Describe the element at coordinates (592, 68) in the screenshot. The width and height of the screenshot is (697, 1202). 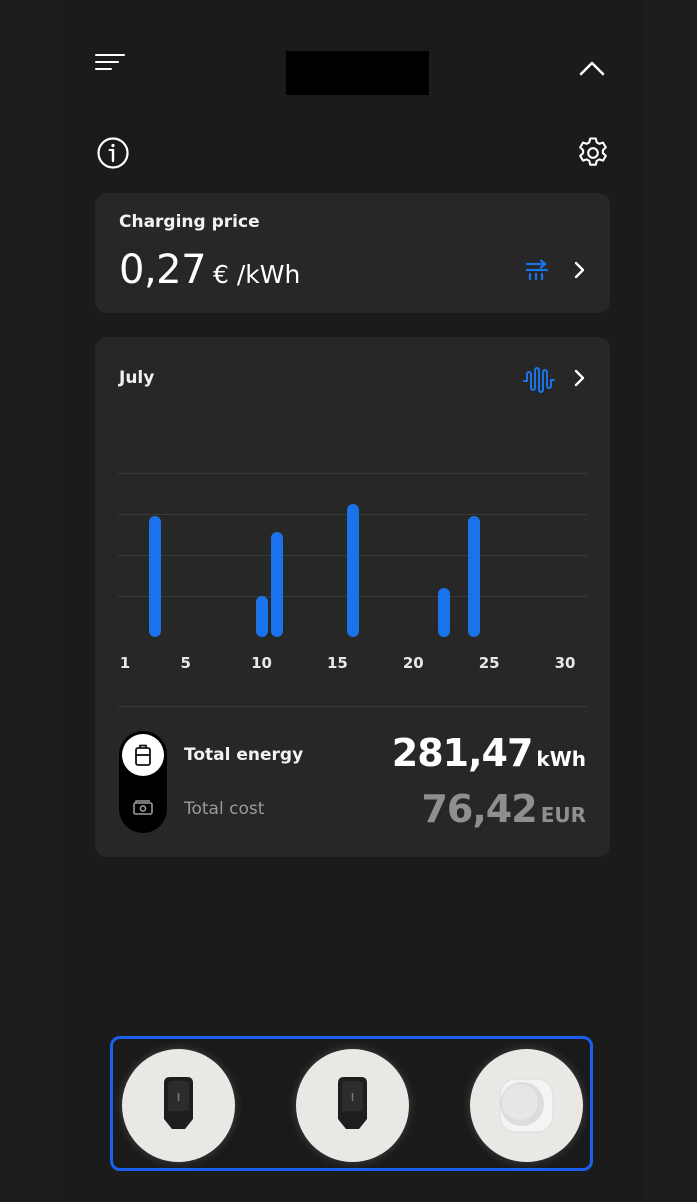
I see `chevron-up-icon` at that location.